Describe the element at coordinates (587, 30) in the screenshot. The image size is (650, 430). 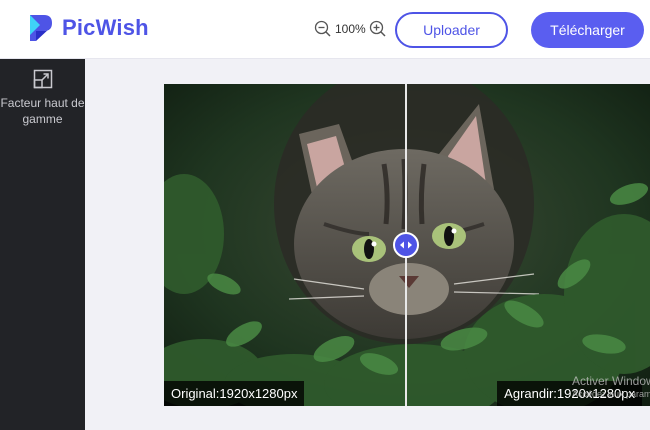
I see `download-button: Télécharger` at that location.